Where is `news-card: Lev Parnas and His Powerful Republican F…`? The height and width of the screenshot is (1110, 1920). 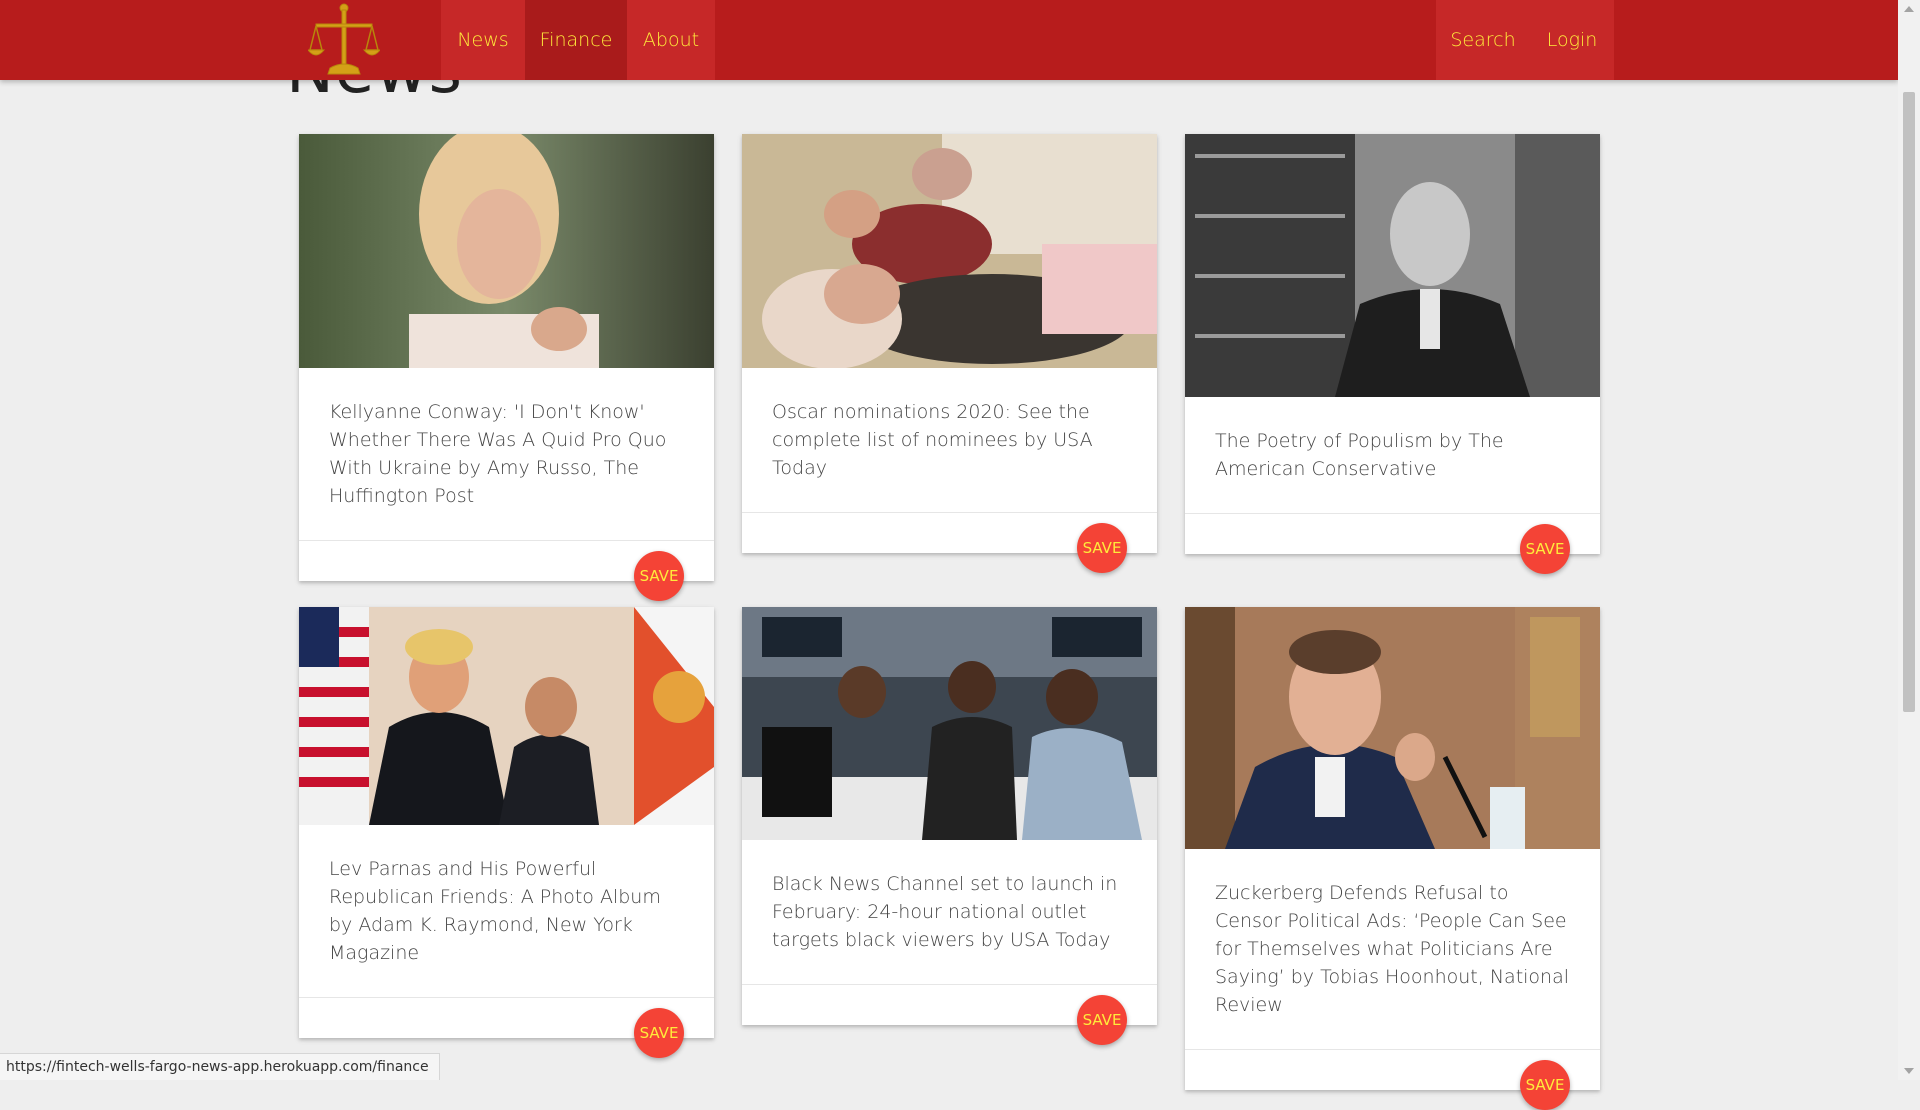 news-card: Lev Parnas and His Powerful Republican F… is located at coordinates (506, 832).